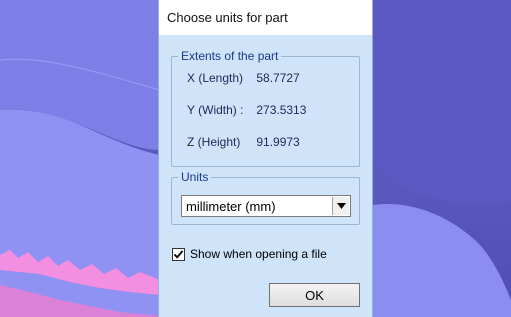 The image size is (511, 317). I want to click on extent-y-value: 273.5313, so click(281, 110).